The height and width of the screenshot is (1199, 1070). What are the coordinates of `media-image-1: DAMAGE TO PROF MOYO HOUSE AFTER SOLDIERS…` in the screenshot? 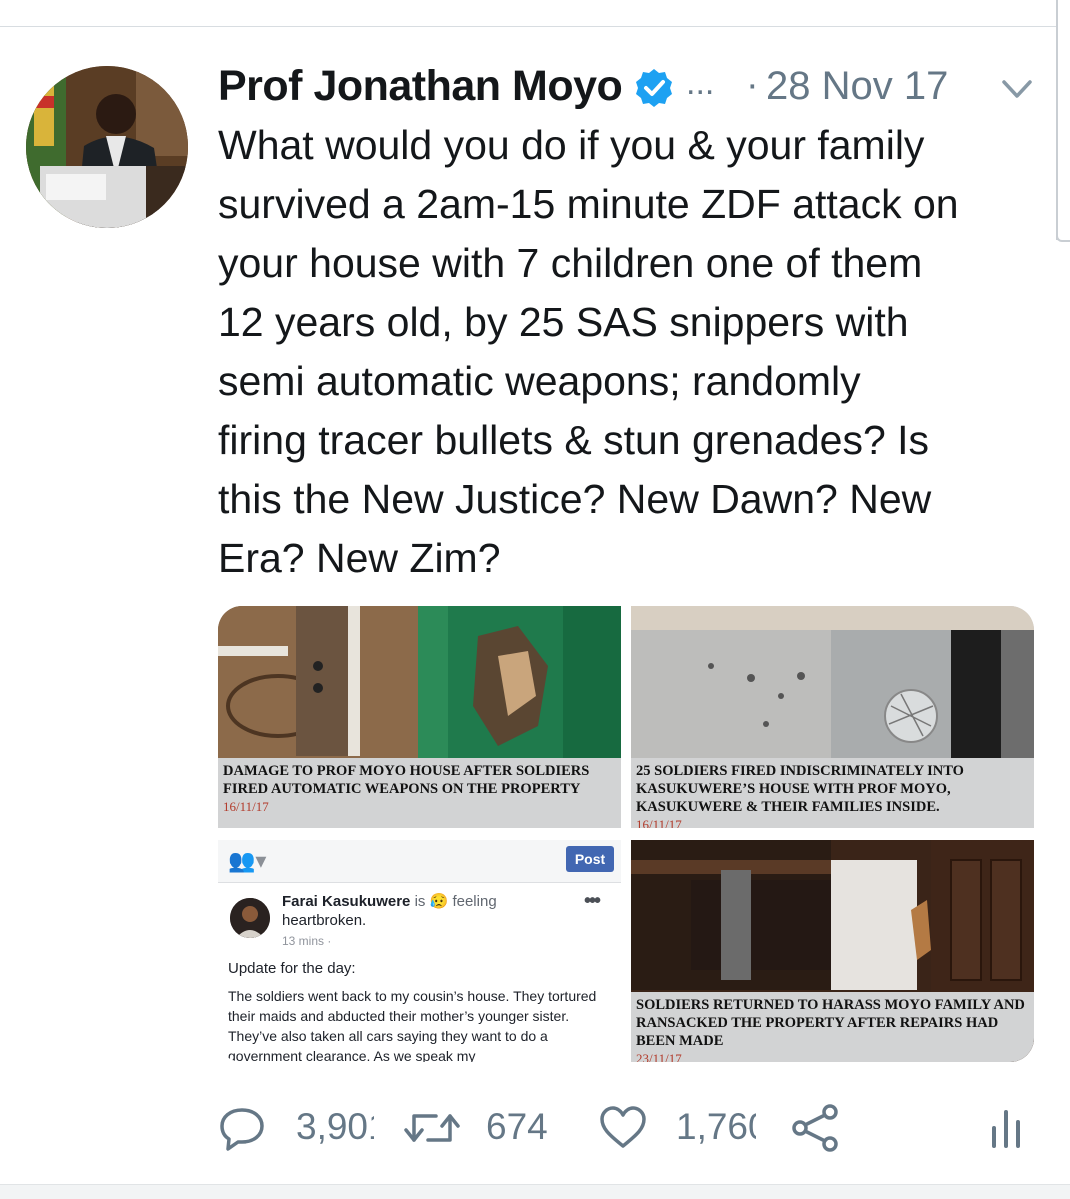 It's located at (419, 717).